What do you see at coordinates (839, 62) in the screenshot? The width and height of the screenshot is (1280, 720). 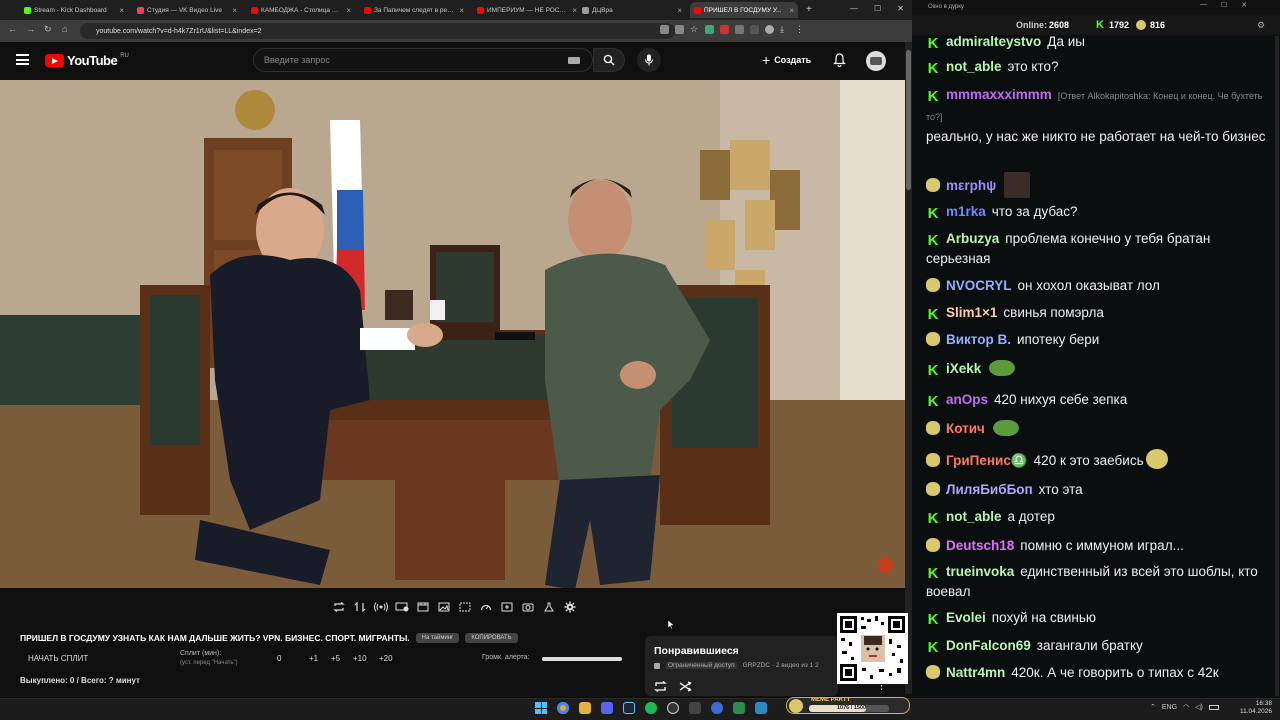 I see `notifications-bell-icon` at bounding box center [839, 62].